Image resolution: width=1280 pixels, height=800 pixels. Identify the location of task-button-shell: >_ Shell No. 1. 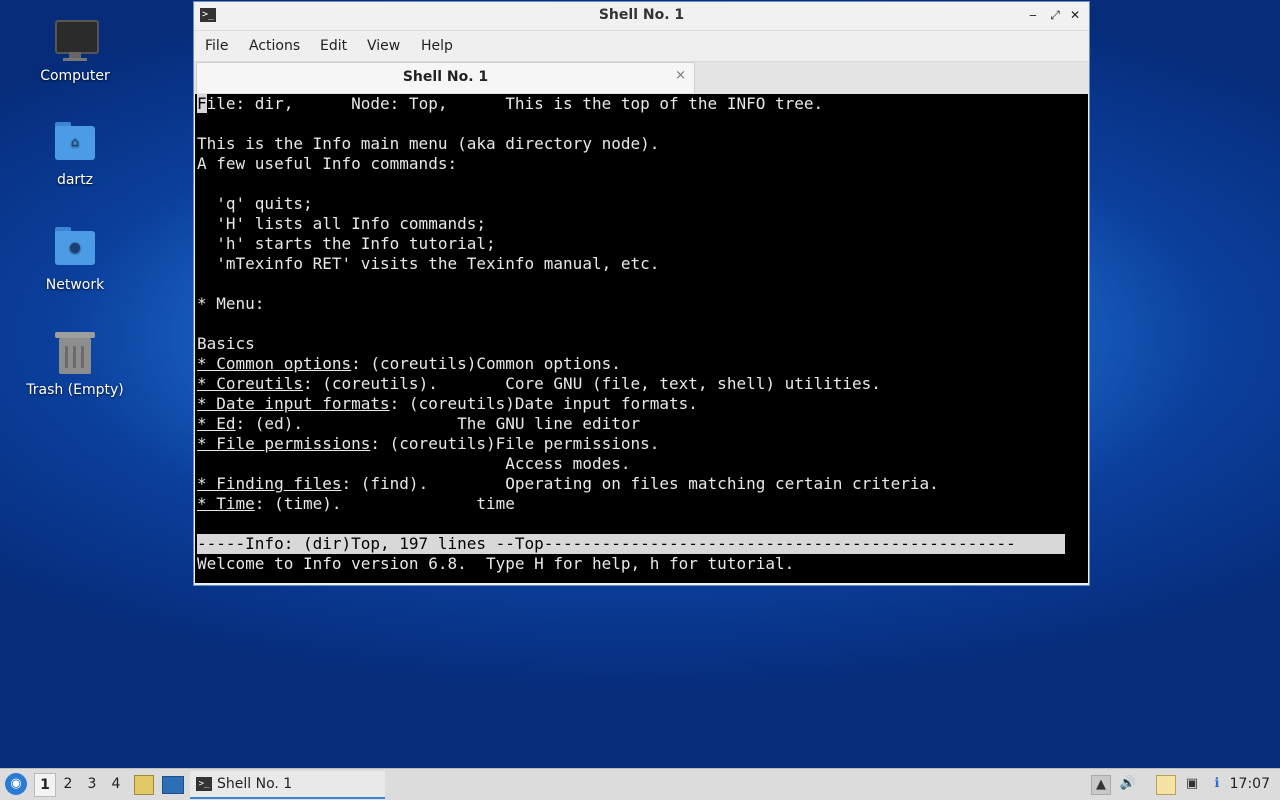
(287, 785).